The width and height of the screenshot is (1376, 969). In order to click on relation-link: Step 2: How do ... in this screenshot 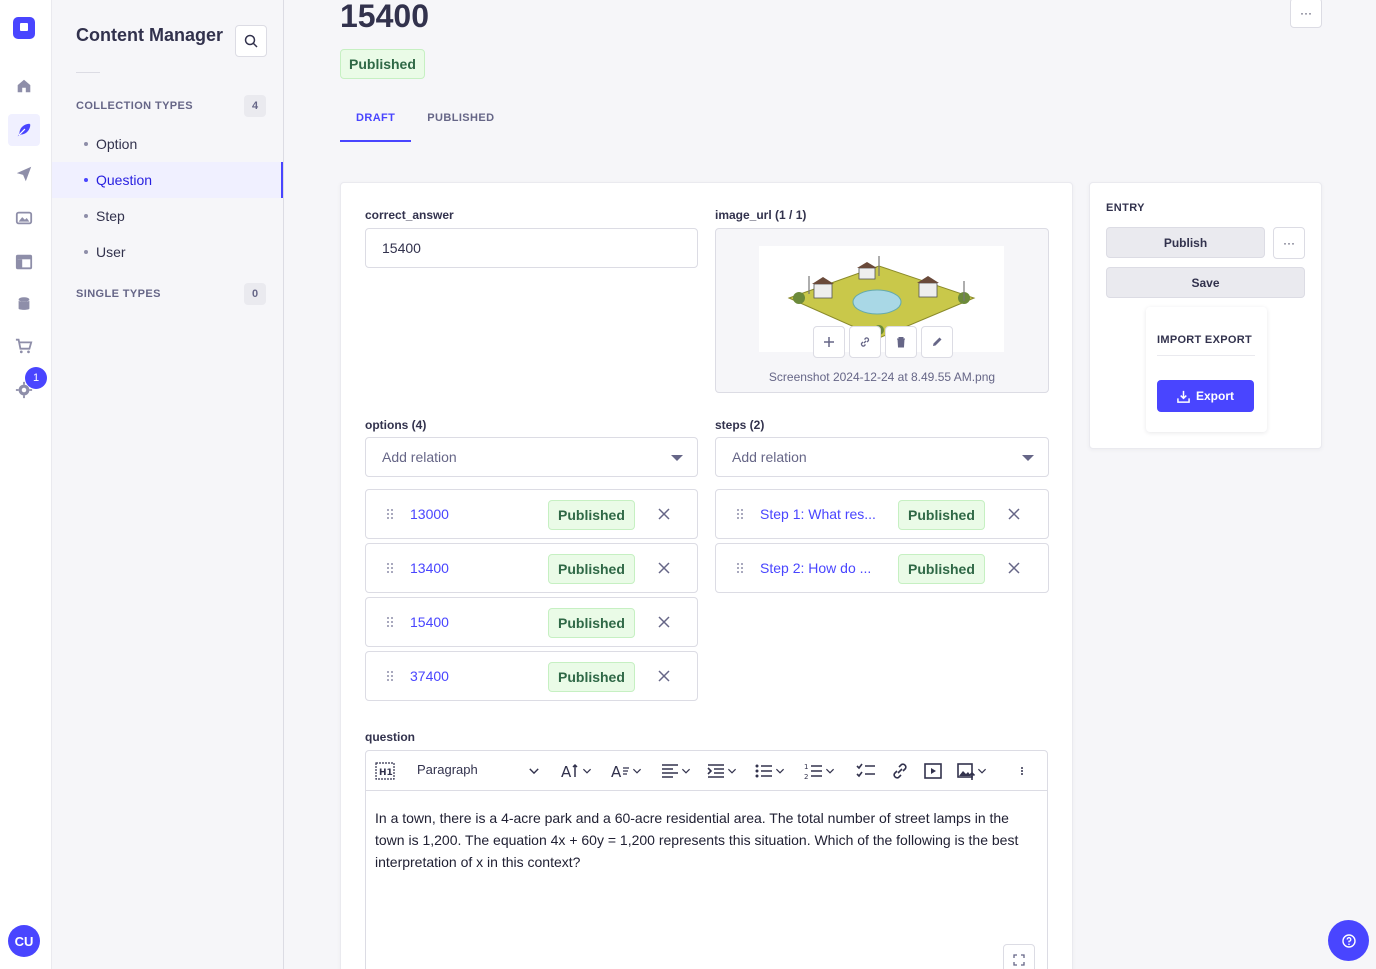, I will do `click(815, 568)`.